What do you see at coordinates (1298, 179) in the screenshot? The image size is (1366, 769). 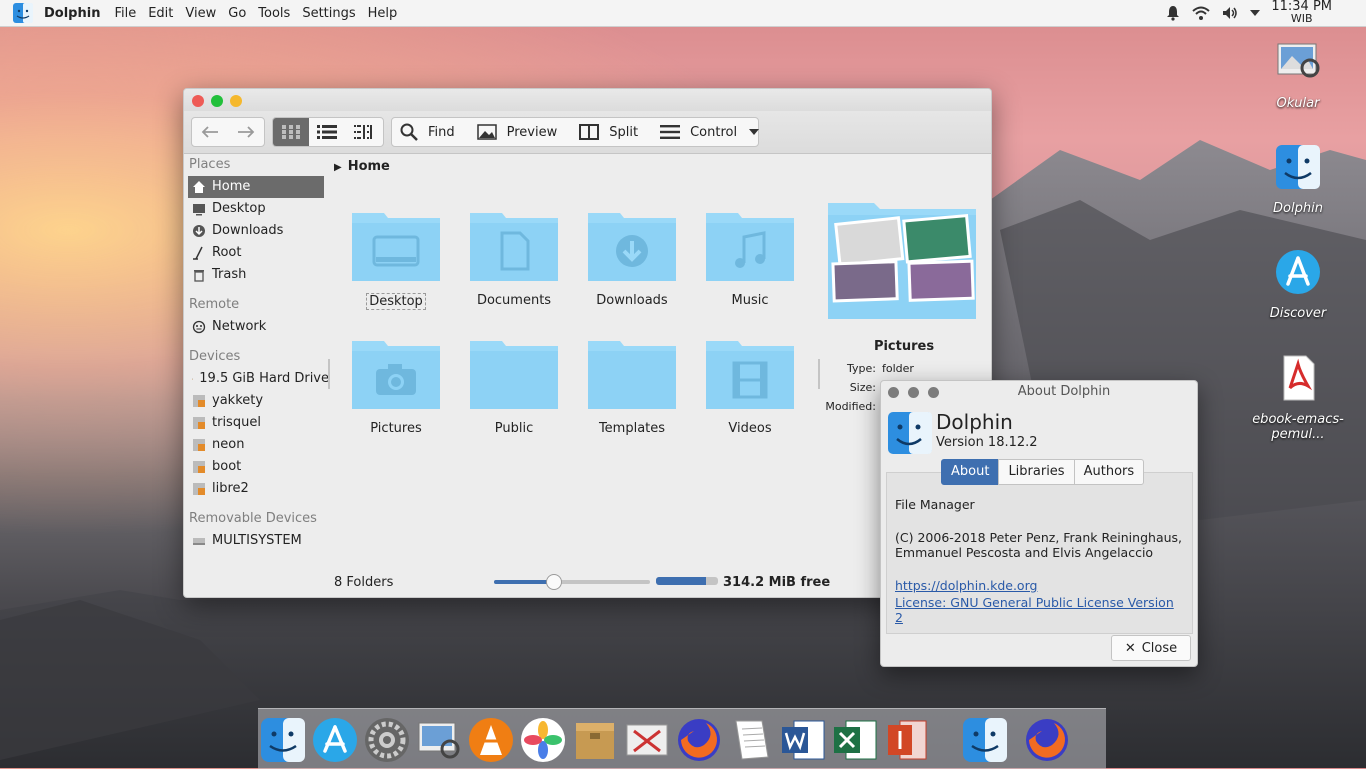 I see `desktop-icon-dolphin: Dolphin` at bounding box center [1298, 179].